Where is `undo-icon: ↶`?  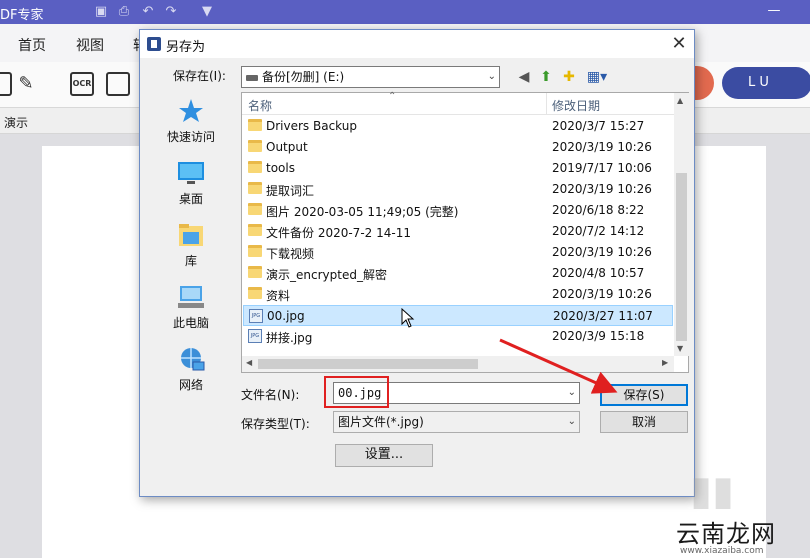 undo-icon: ↶ is located at coordinates (148, 12).